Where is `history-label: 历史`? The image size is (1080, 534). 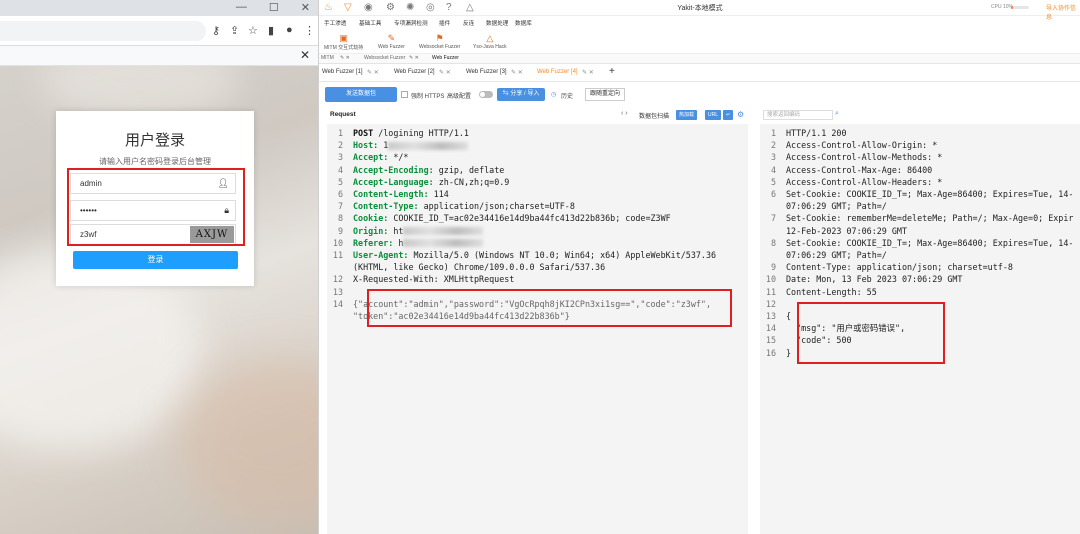 history-label: 历史 is located at coordinates (567, 95).